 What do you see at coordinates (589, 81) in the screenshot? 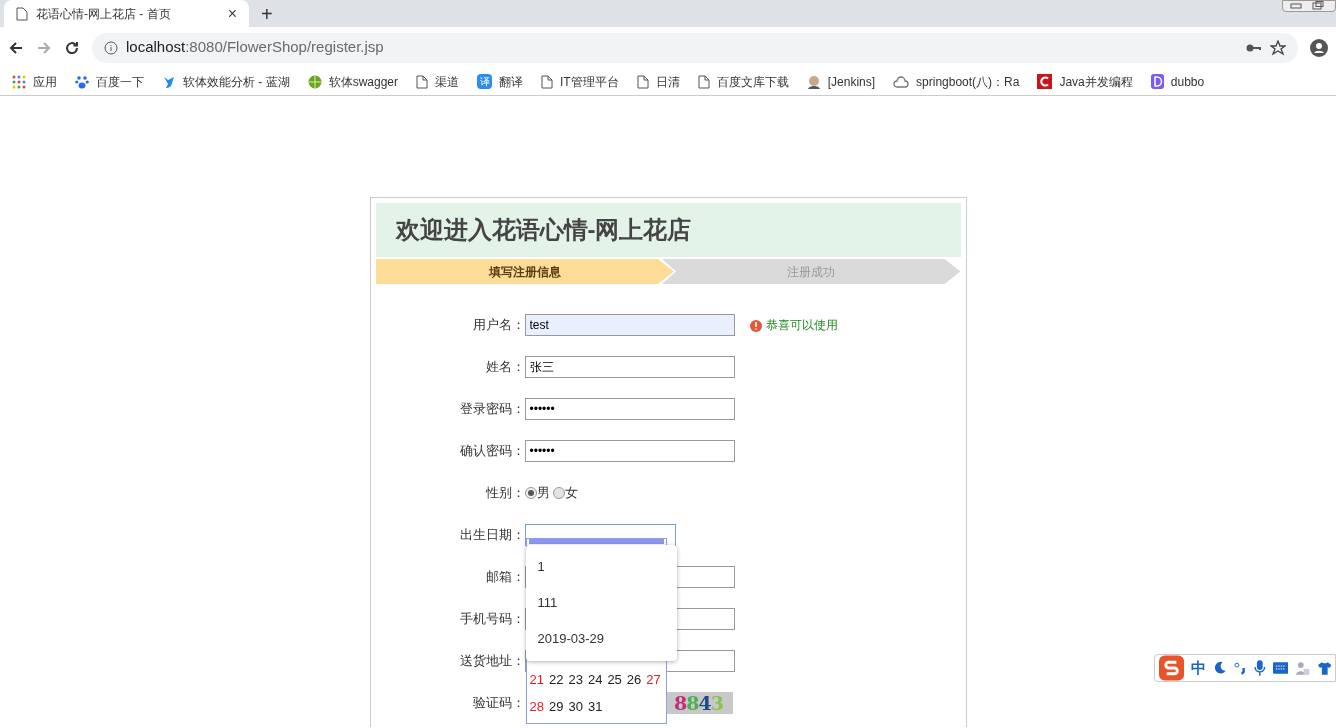
I see `bookmark-link: IT管理平台` at bounding box center [589, 81].